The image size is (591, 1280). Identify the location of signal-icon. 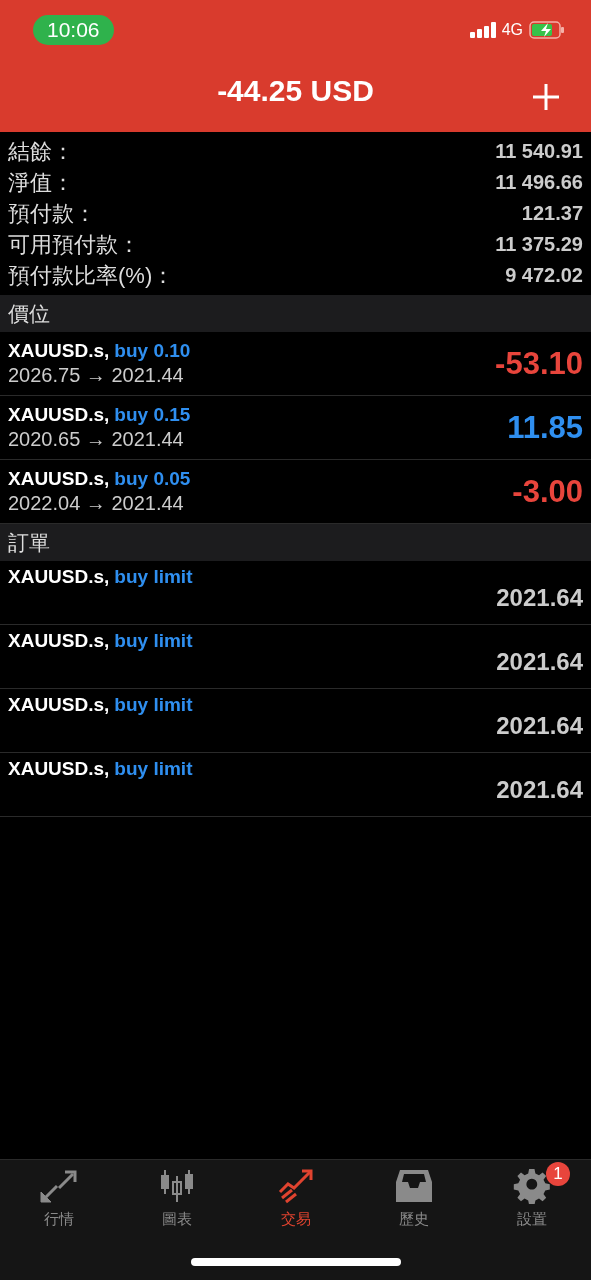
(482, 30).